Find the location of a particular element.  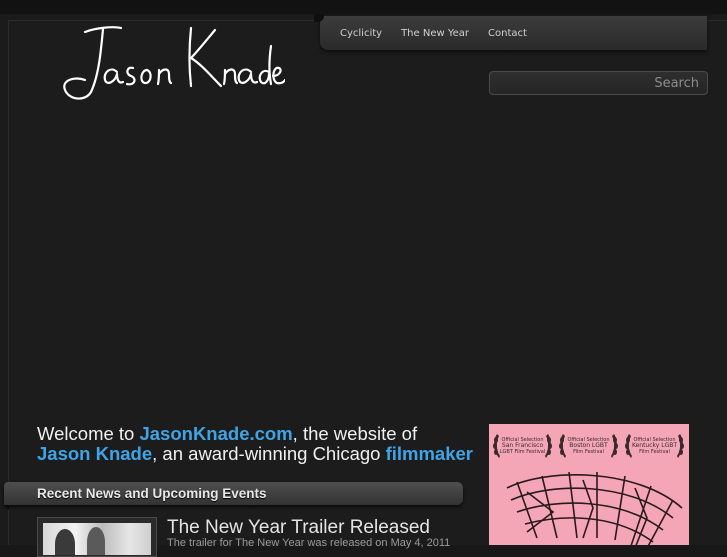

news-thumbnail is located at coordinates (97, 537).